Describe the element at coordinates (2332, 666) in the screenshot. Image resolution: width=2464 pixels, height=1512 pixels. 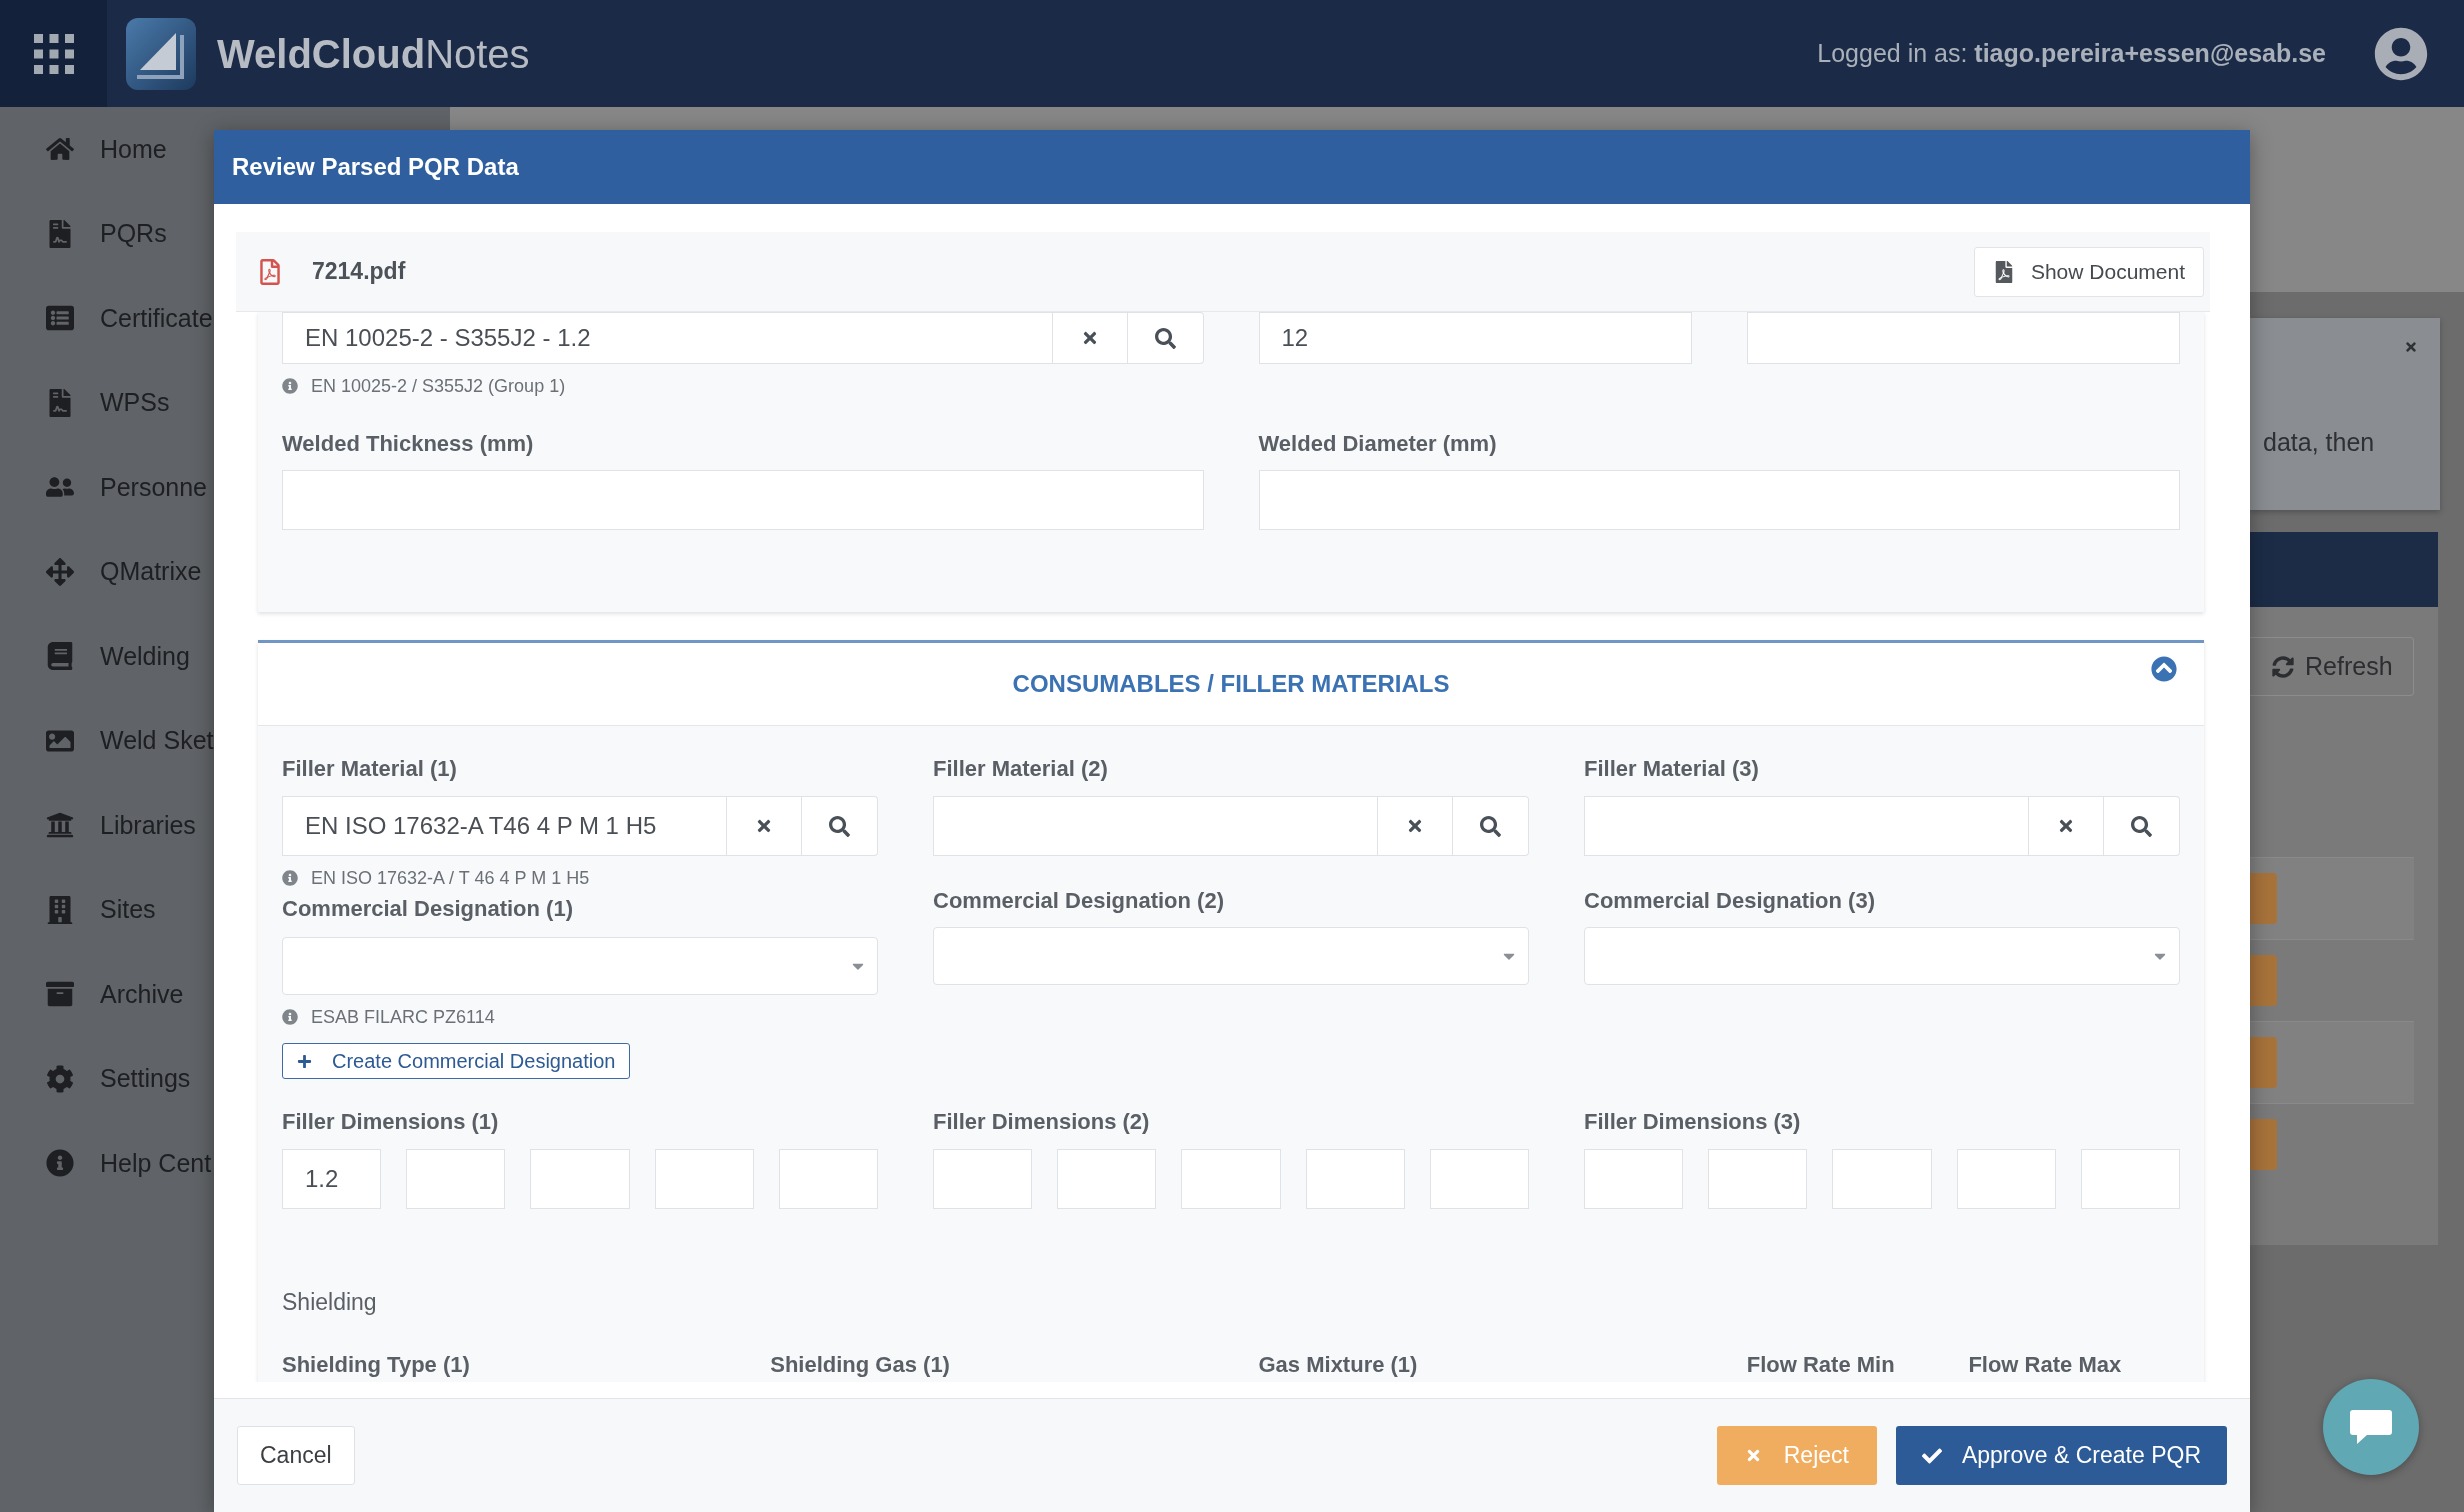
I see `refresh-button: Refresh` at that location.